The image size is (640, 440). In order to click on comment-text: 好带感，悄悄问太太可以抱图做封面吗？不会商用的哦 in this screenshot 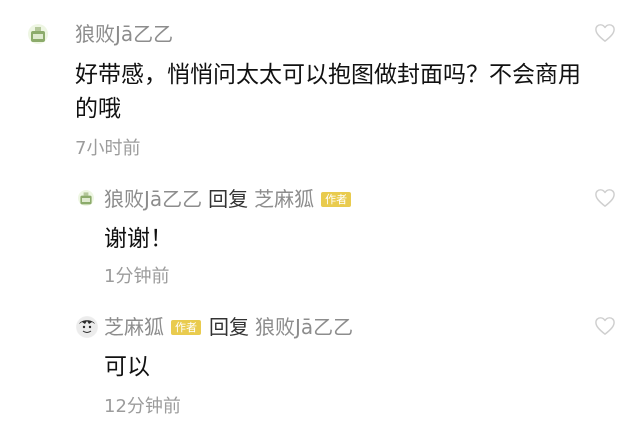, I will do `click(328, 92)`.